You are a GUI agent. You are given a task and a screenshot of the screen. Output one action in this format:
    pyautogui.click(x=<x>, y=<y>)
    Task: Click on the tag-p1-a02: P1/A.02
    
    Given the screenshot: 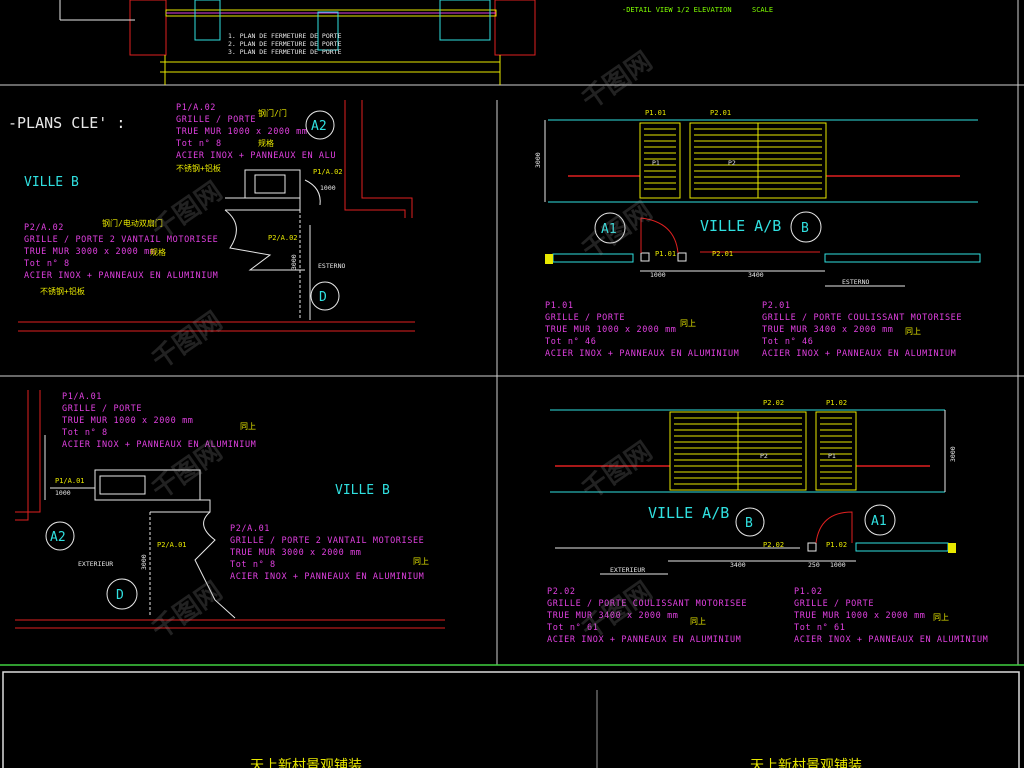 What is the action you would take?
    pyautogui.click(x=328, y=172)
    